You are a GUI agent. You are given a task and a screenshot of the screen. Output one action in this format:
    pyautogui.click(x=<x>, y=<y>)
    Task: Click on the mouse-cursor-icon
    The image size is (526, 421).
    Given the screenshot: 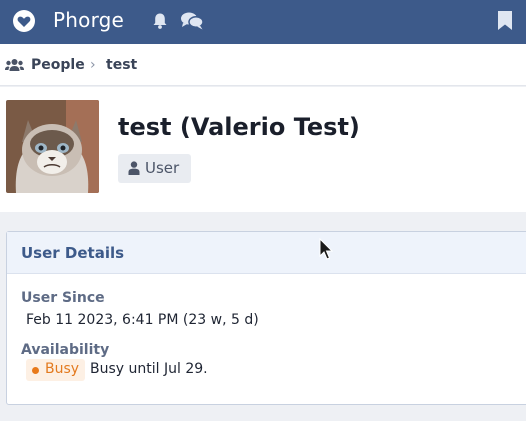 What is the action you would take?
    pyautogui.click(x=326, y=249)
    